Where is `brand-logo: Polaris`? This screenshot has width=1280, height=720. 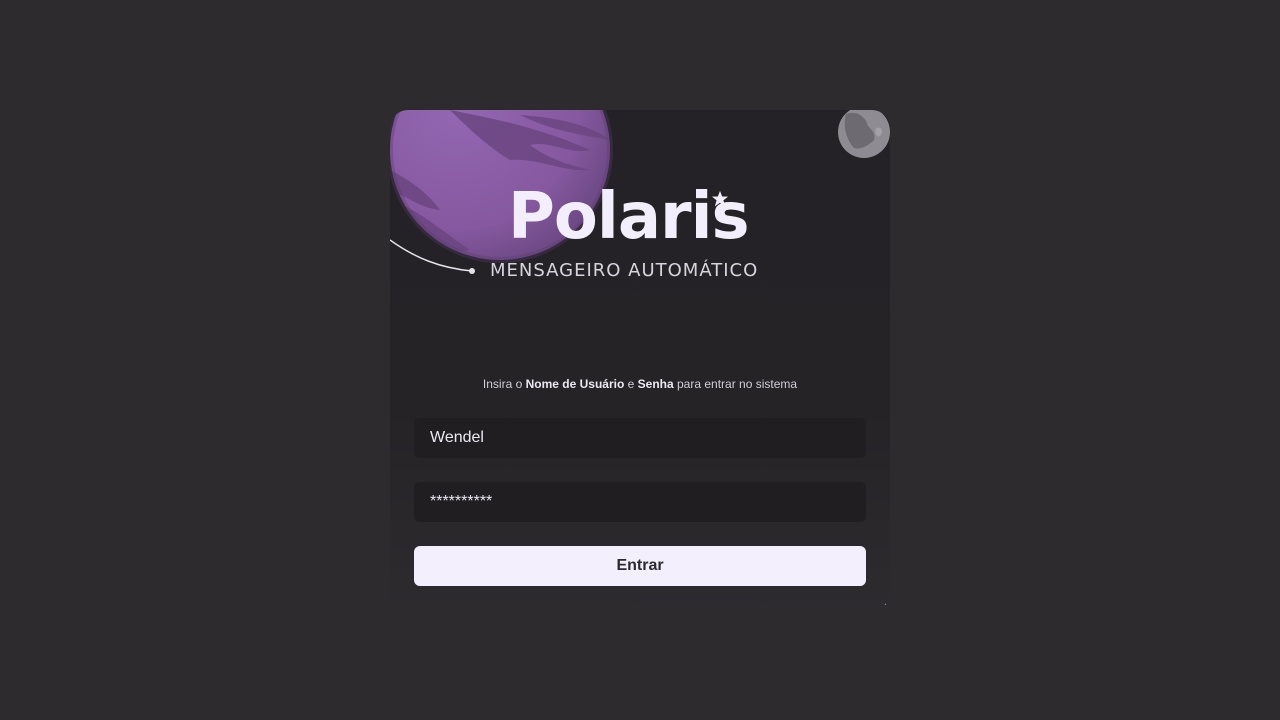 brand-logo: Polaris is located at coordinates (643, 217).